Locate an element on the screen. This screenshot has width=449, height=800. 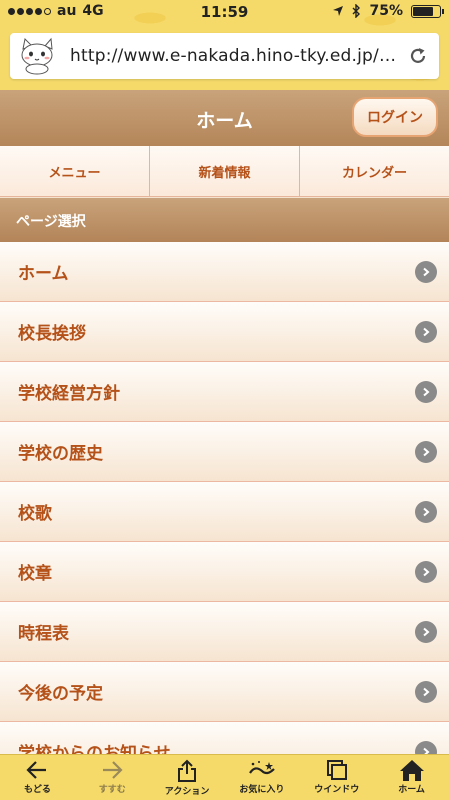
list-item-home: ホーム is located at coordinates (224, 272).